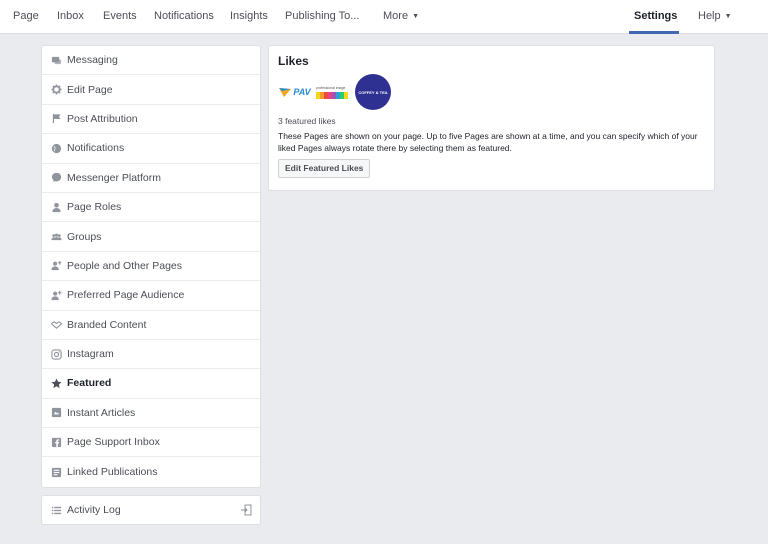  Describe the element at coordinates (151, 61) in the screenshot. I see `sidebar-item-messaging: Messaging` at that location.